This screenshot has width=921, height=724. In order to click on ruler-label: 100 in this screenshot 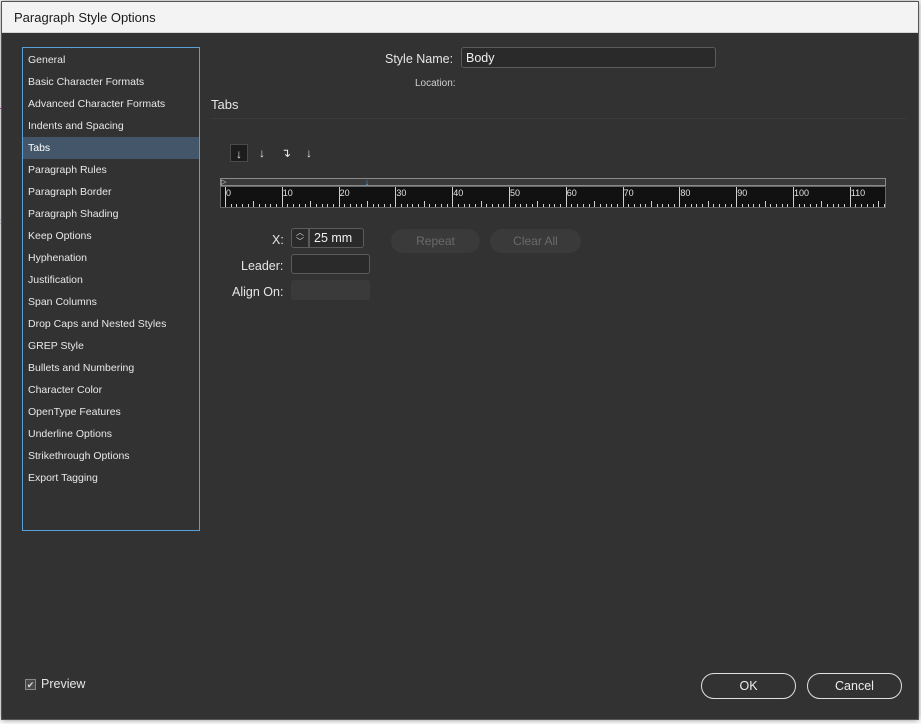, I will do `click(802, 193)`.